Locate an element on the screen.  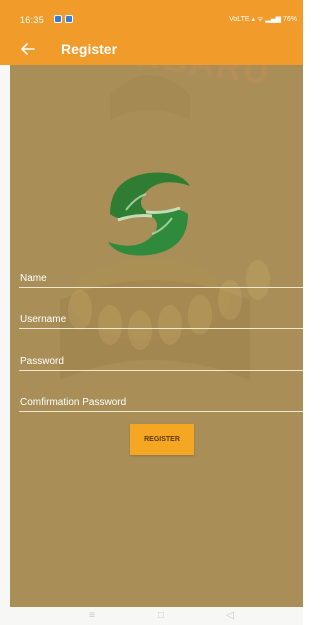
register-button: REGISTER is located at coordinates (162, 439).